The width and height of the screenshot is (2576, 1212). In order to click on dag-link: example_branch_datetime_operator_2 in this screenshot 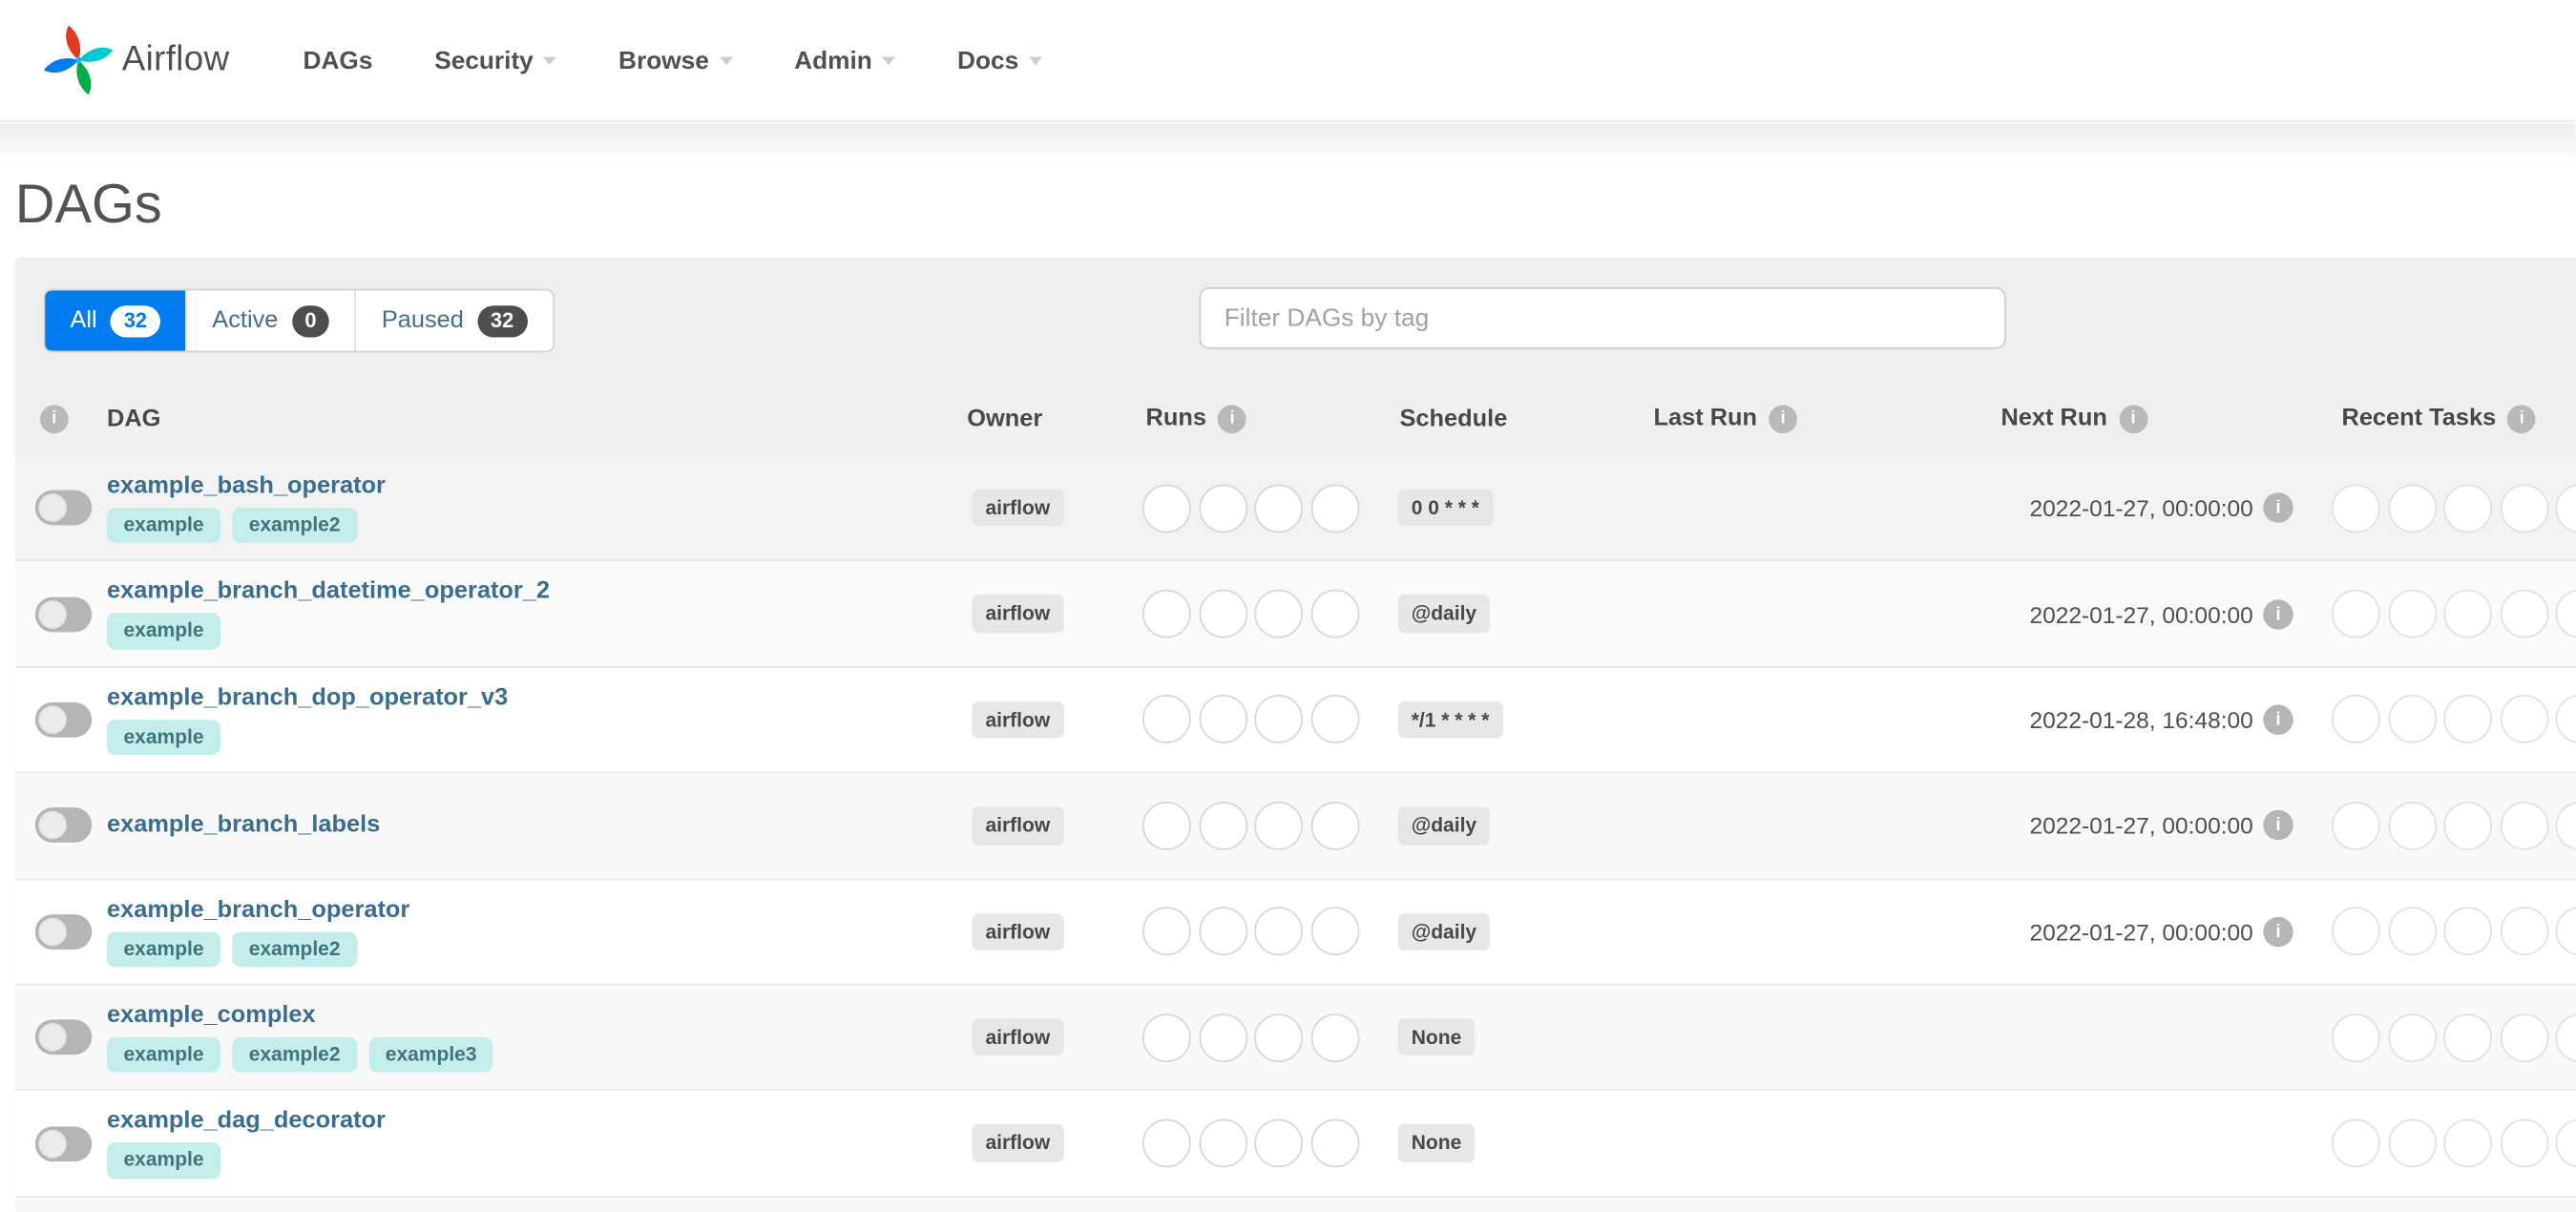, I will do `click(328, 591)`.